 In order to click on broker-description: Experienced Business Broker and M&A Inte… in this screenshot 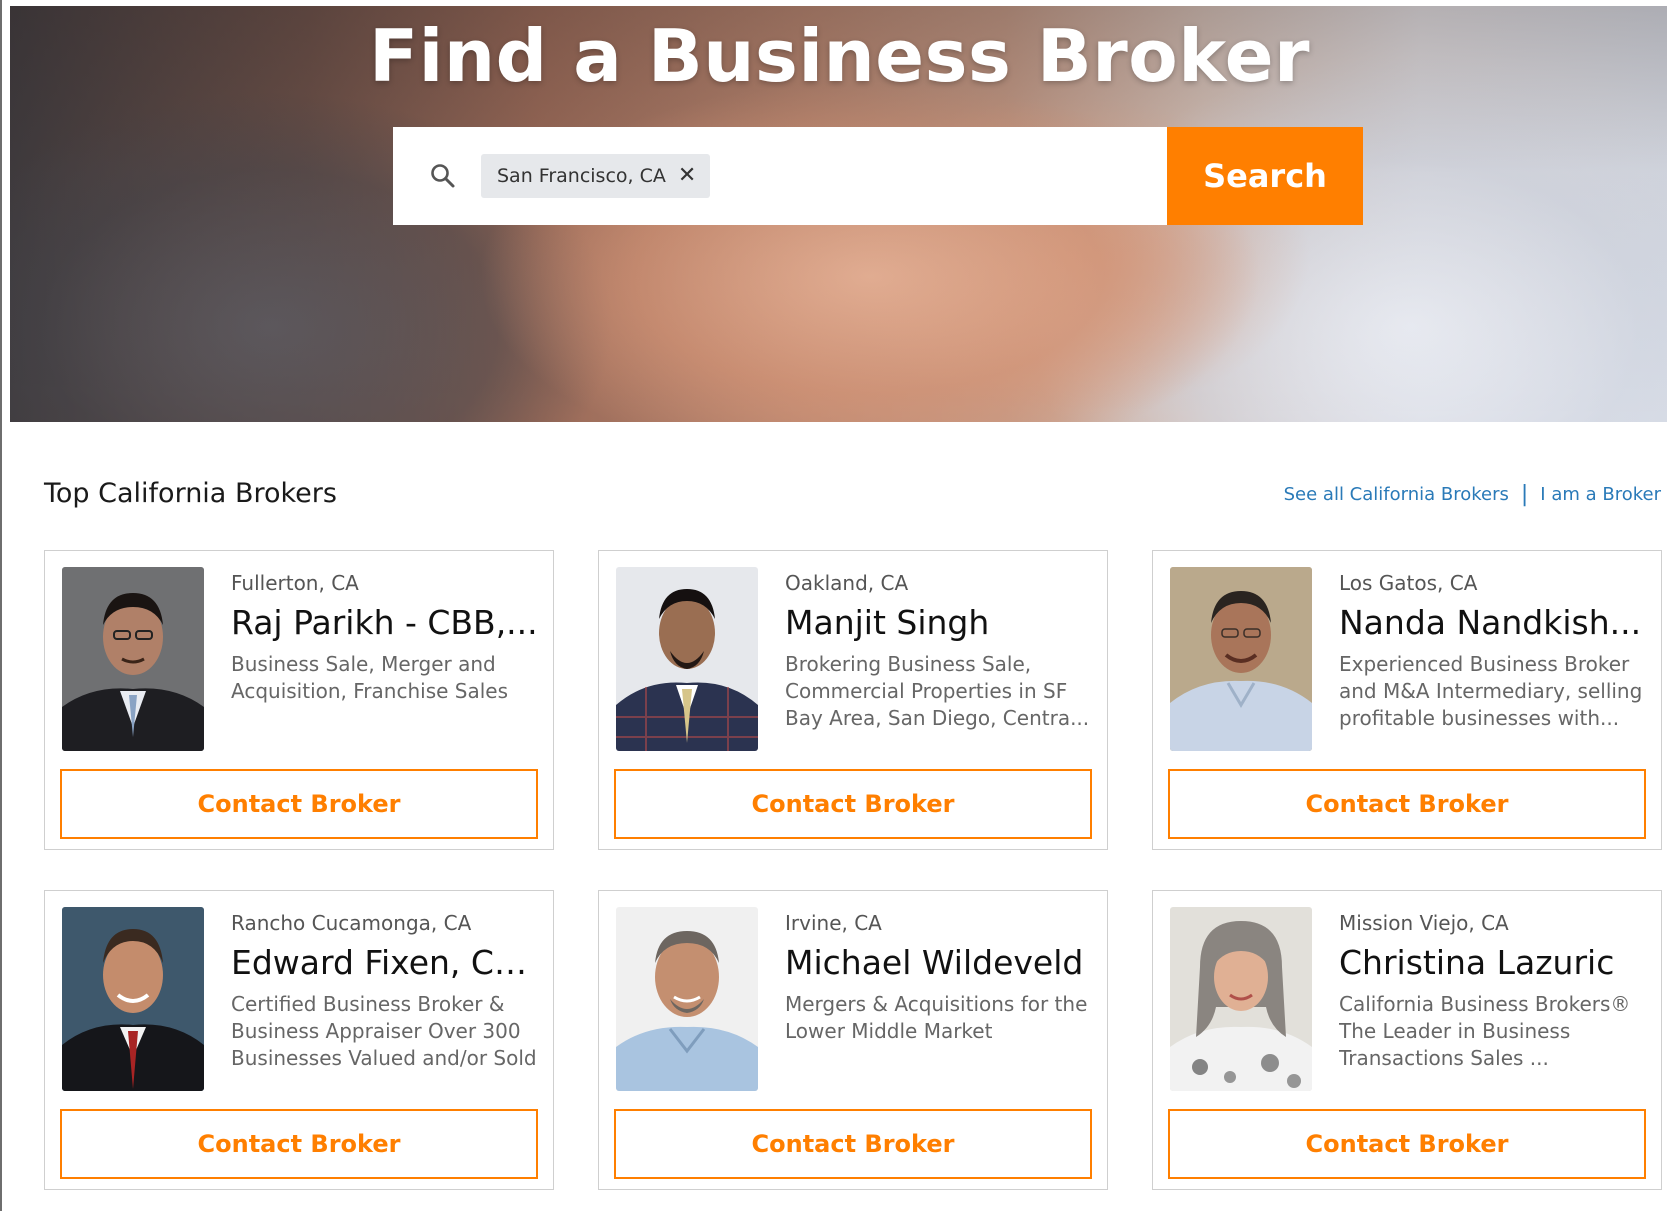, I will do `click(1491, 691)`.